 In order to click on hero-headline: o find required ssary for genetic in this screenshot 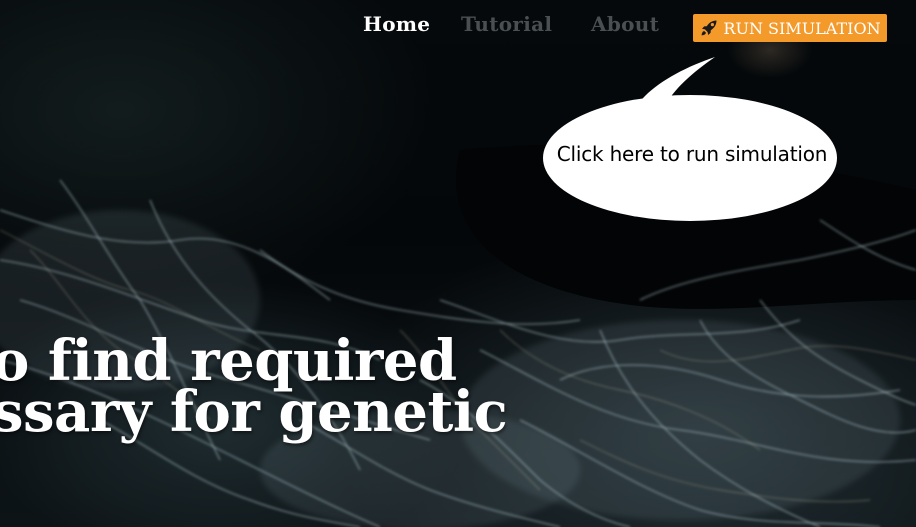, I will do `click(254, 389)`.